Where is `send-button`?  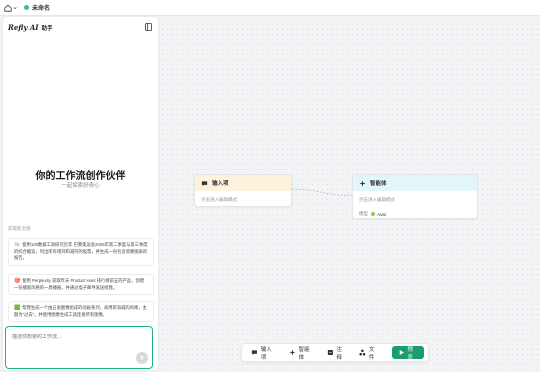
send-button is located at coordinates (142, 358).